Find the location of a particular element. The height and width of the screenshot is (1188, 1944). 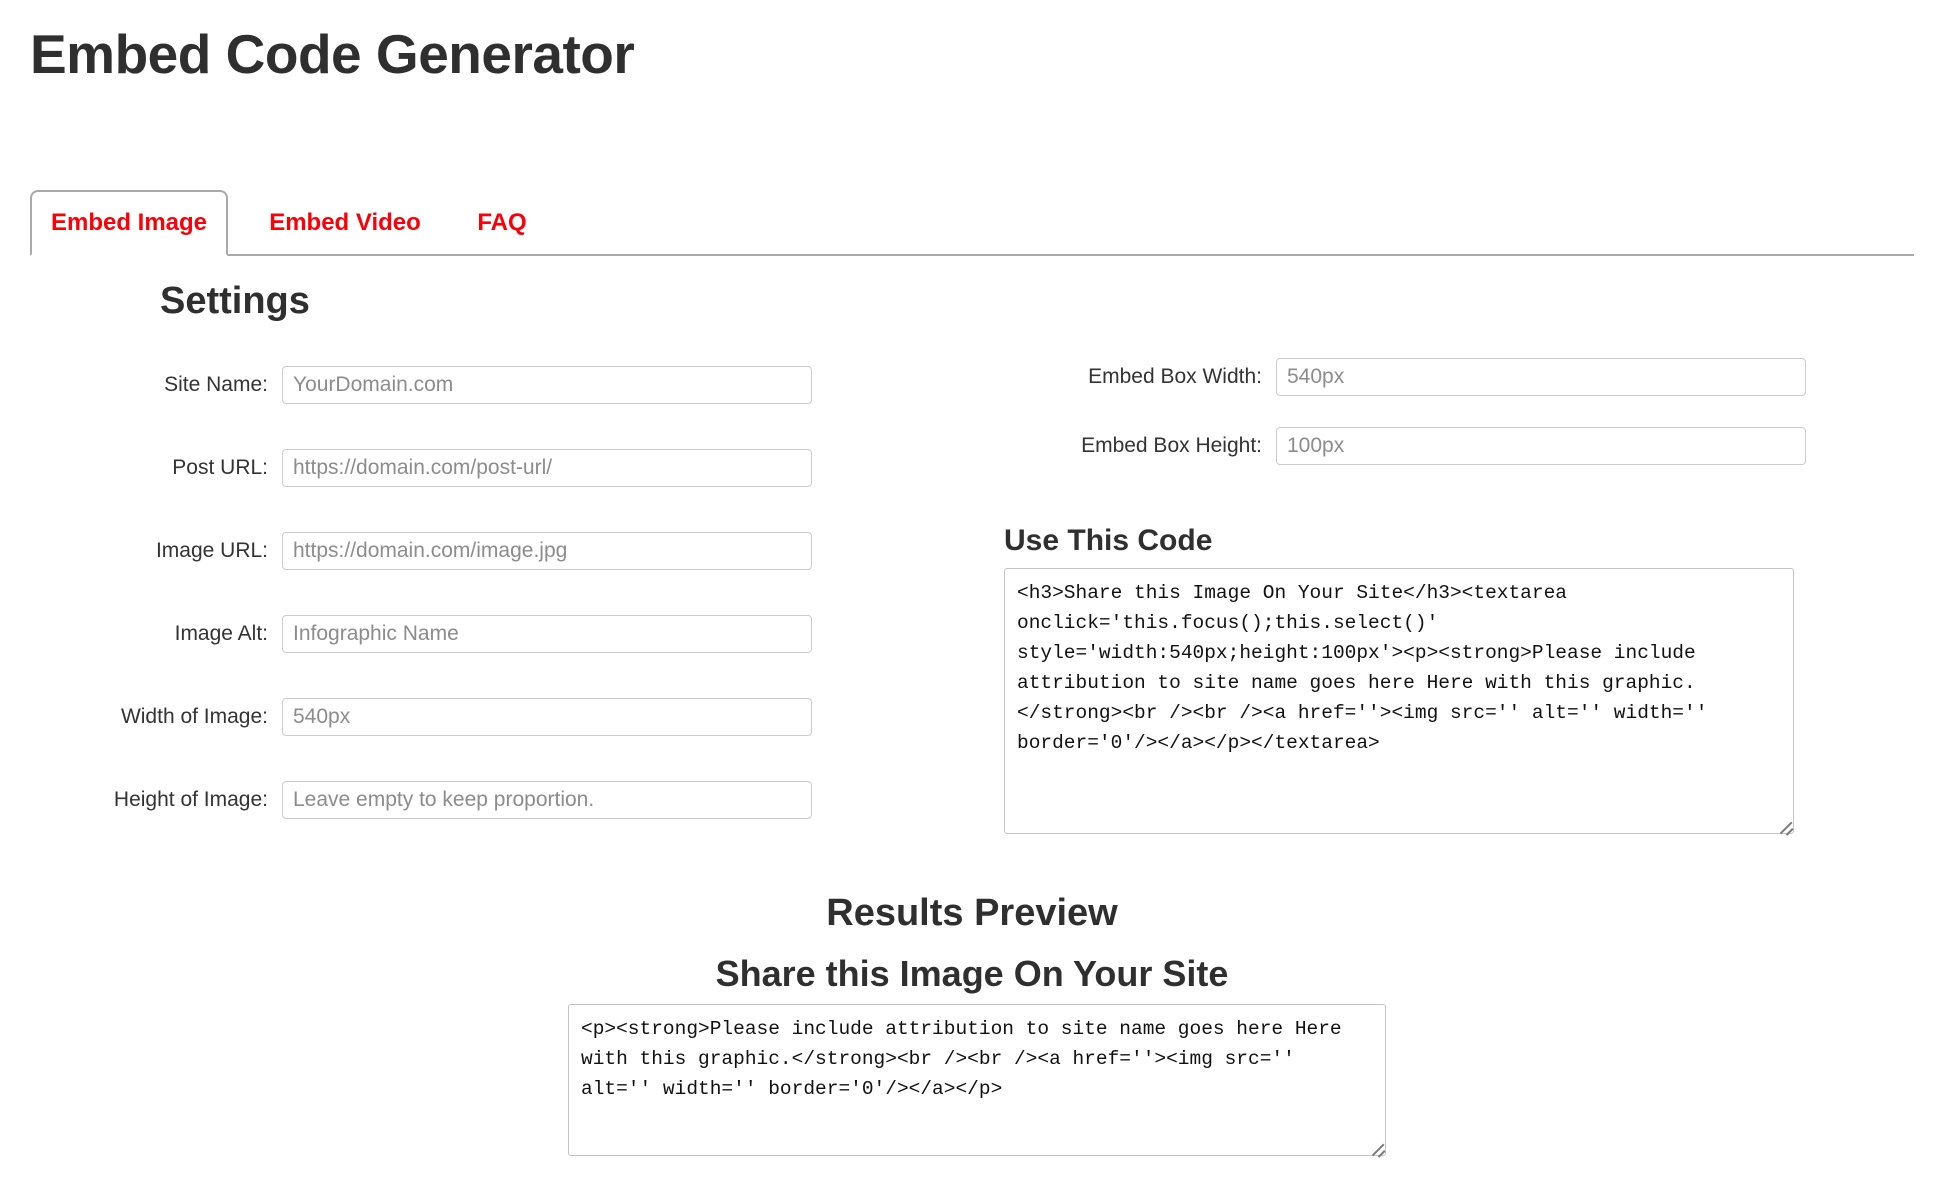

field-row-post-url: Post URL: is located at coordinates (426, 468).